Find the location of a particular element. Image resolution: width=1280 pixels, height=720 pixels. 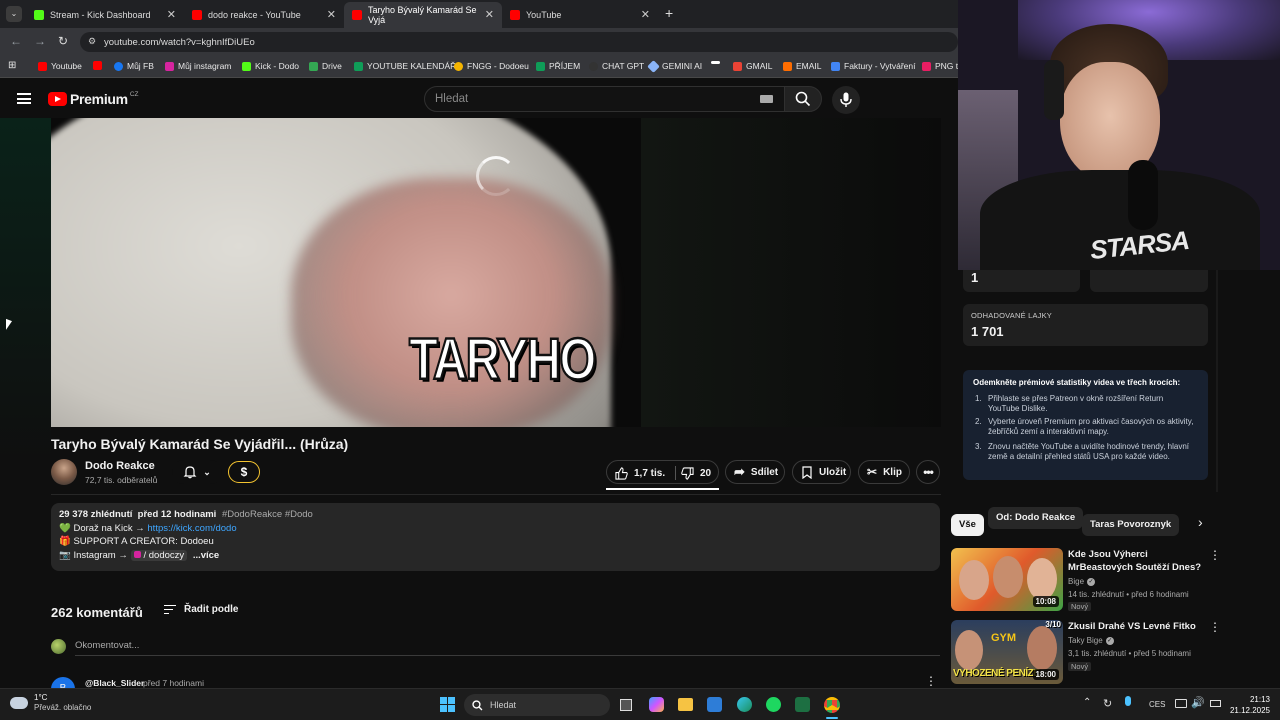

back-icon: ← is located at coordinates (16, 41).